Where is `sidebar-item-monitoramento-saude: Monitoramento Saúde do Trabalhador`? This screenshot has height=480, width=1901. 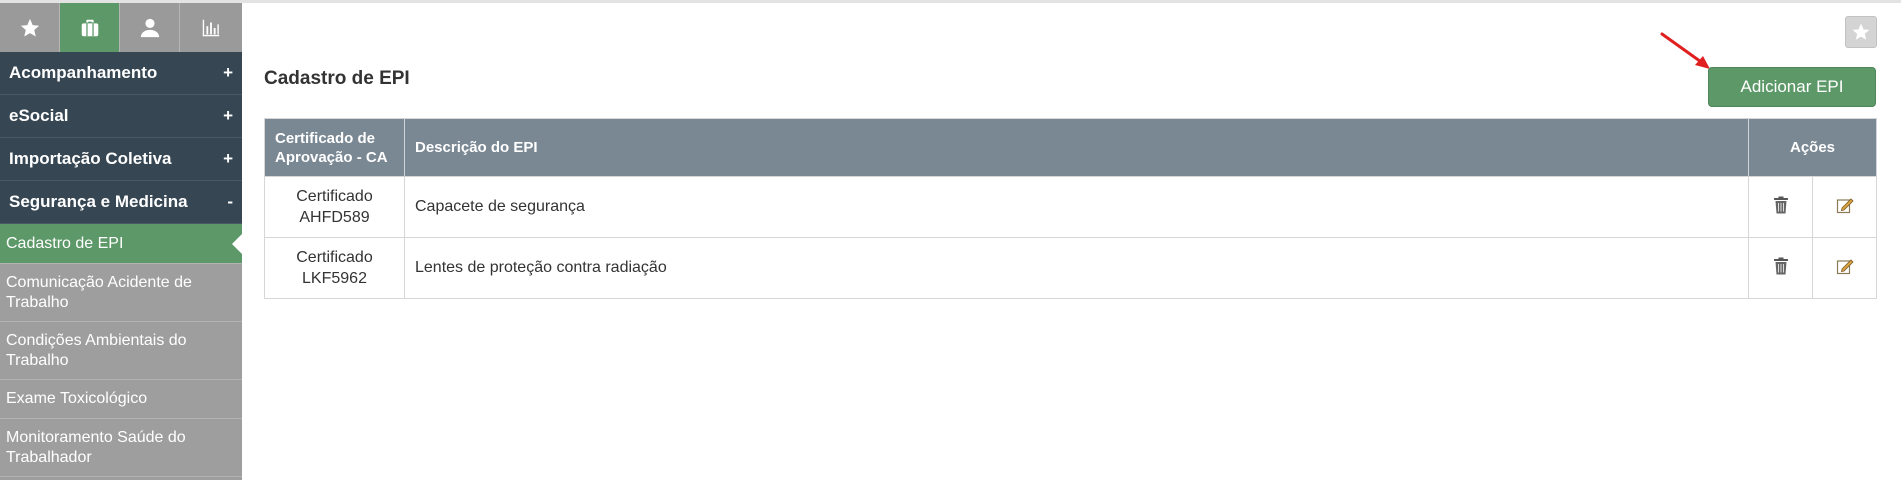
sidebar-item-monitoramento-saude: Monitoramento Saúde do Trabalhador is located at coordinates (121, 448).